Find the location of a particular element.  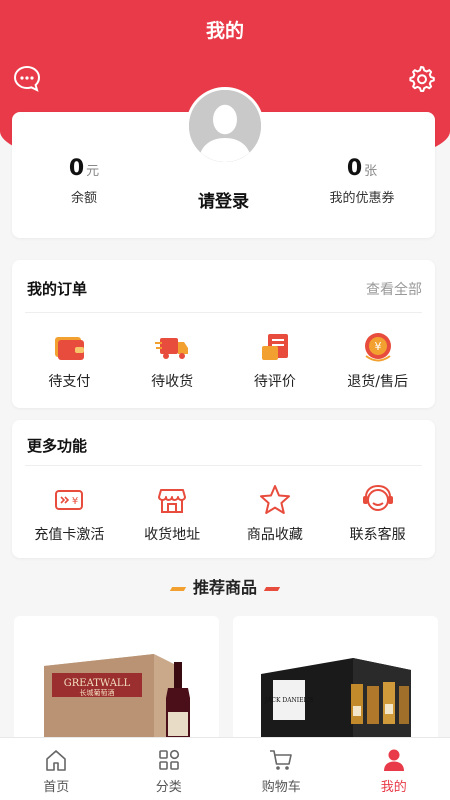

order-pending-payment: 待支付 is located at coordinates (69, 360).